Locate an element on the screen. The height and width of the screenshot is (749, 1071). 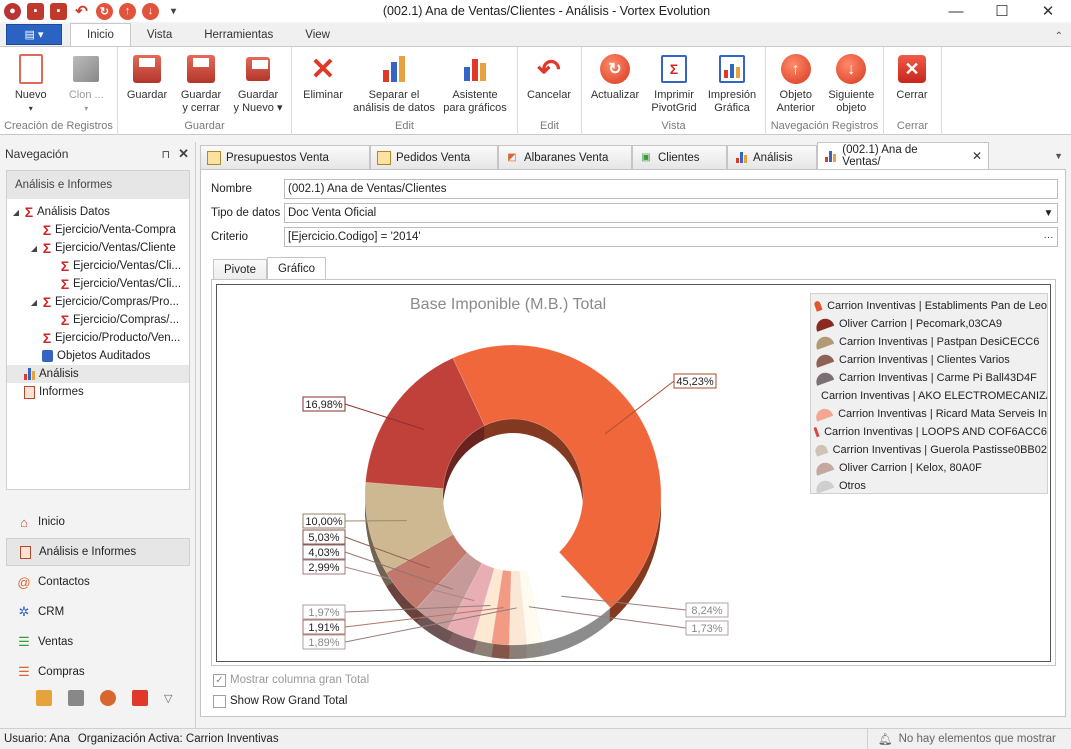
undo-icon: ↶ is located at coordinates (81, 11).